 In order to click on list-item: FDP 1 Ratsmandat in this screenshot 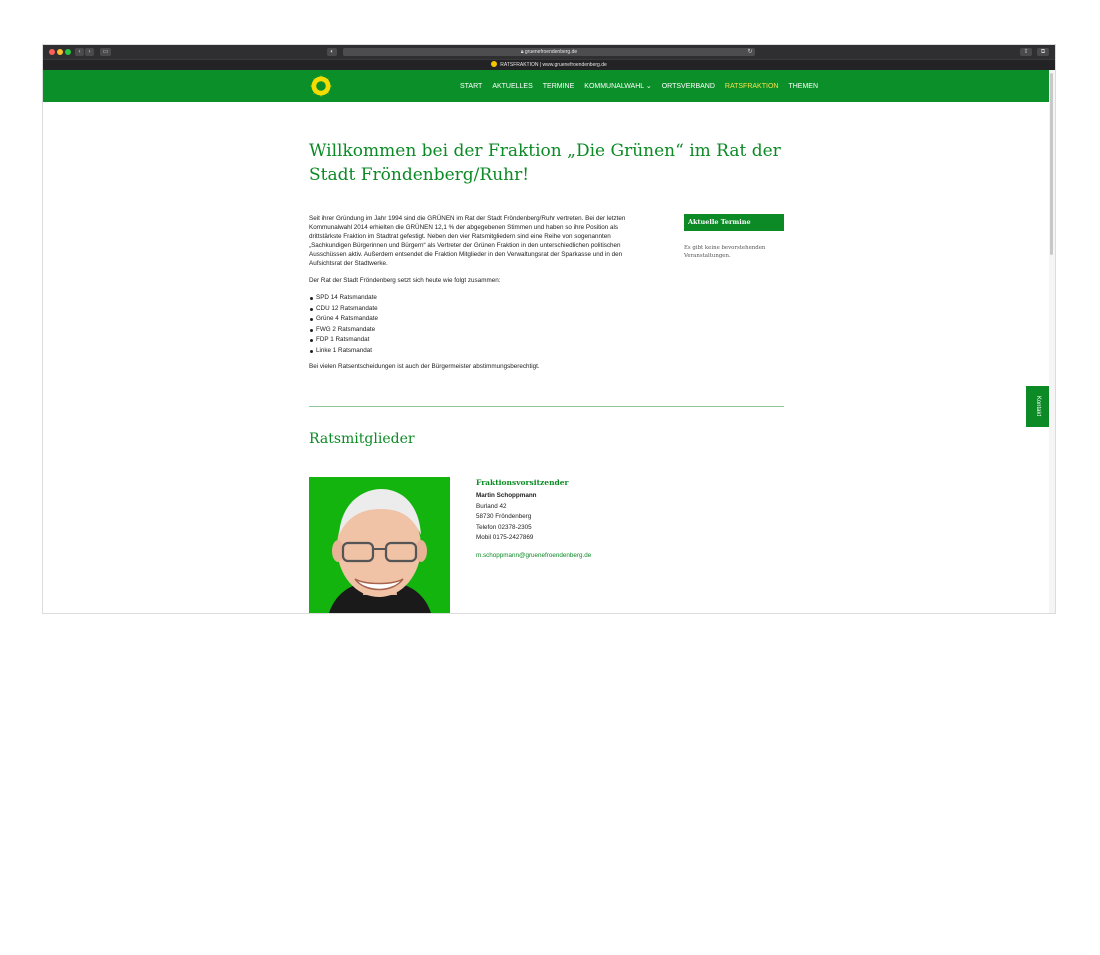, I will do `click(479, 340)`.